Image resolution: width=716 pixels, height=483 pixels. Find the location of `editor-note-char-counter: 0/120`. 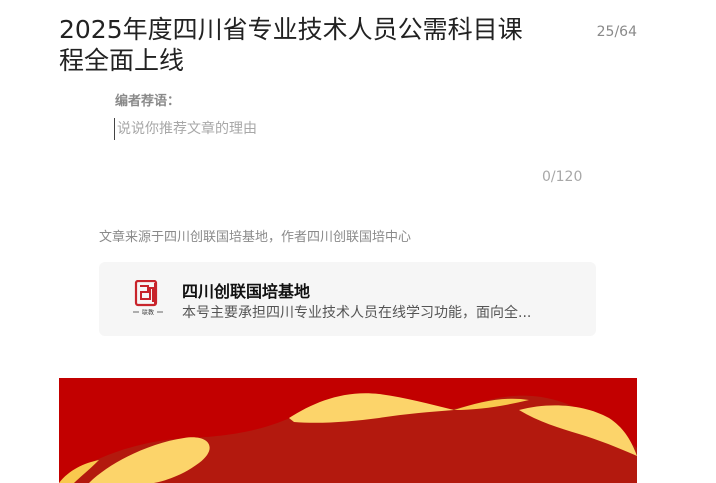

editor-note-char-counter: 0/120 is located at coordinates (562, 177).